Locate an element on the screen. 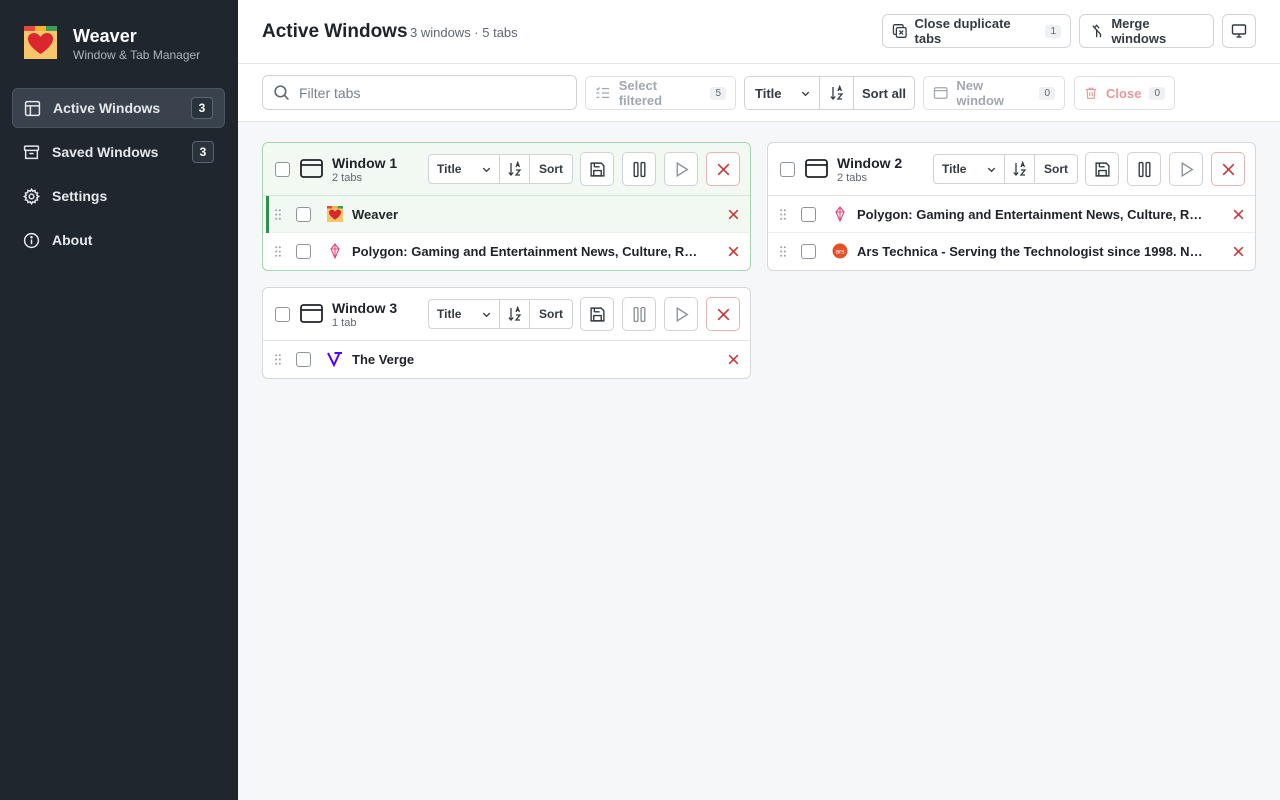  sidebar-item-active-windows: Active Windows 3 is located at coordinates (118, 108).